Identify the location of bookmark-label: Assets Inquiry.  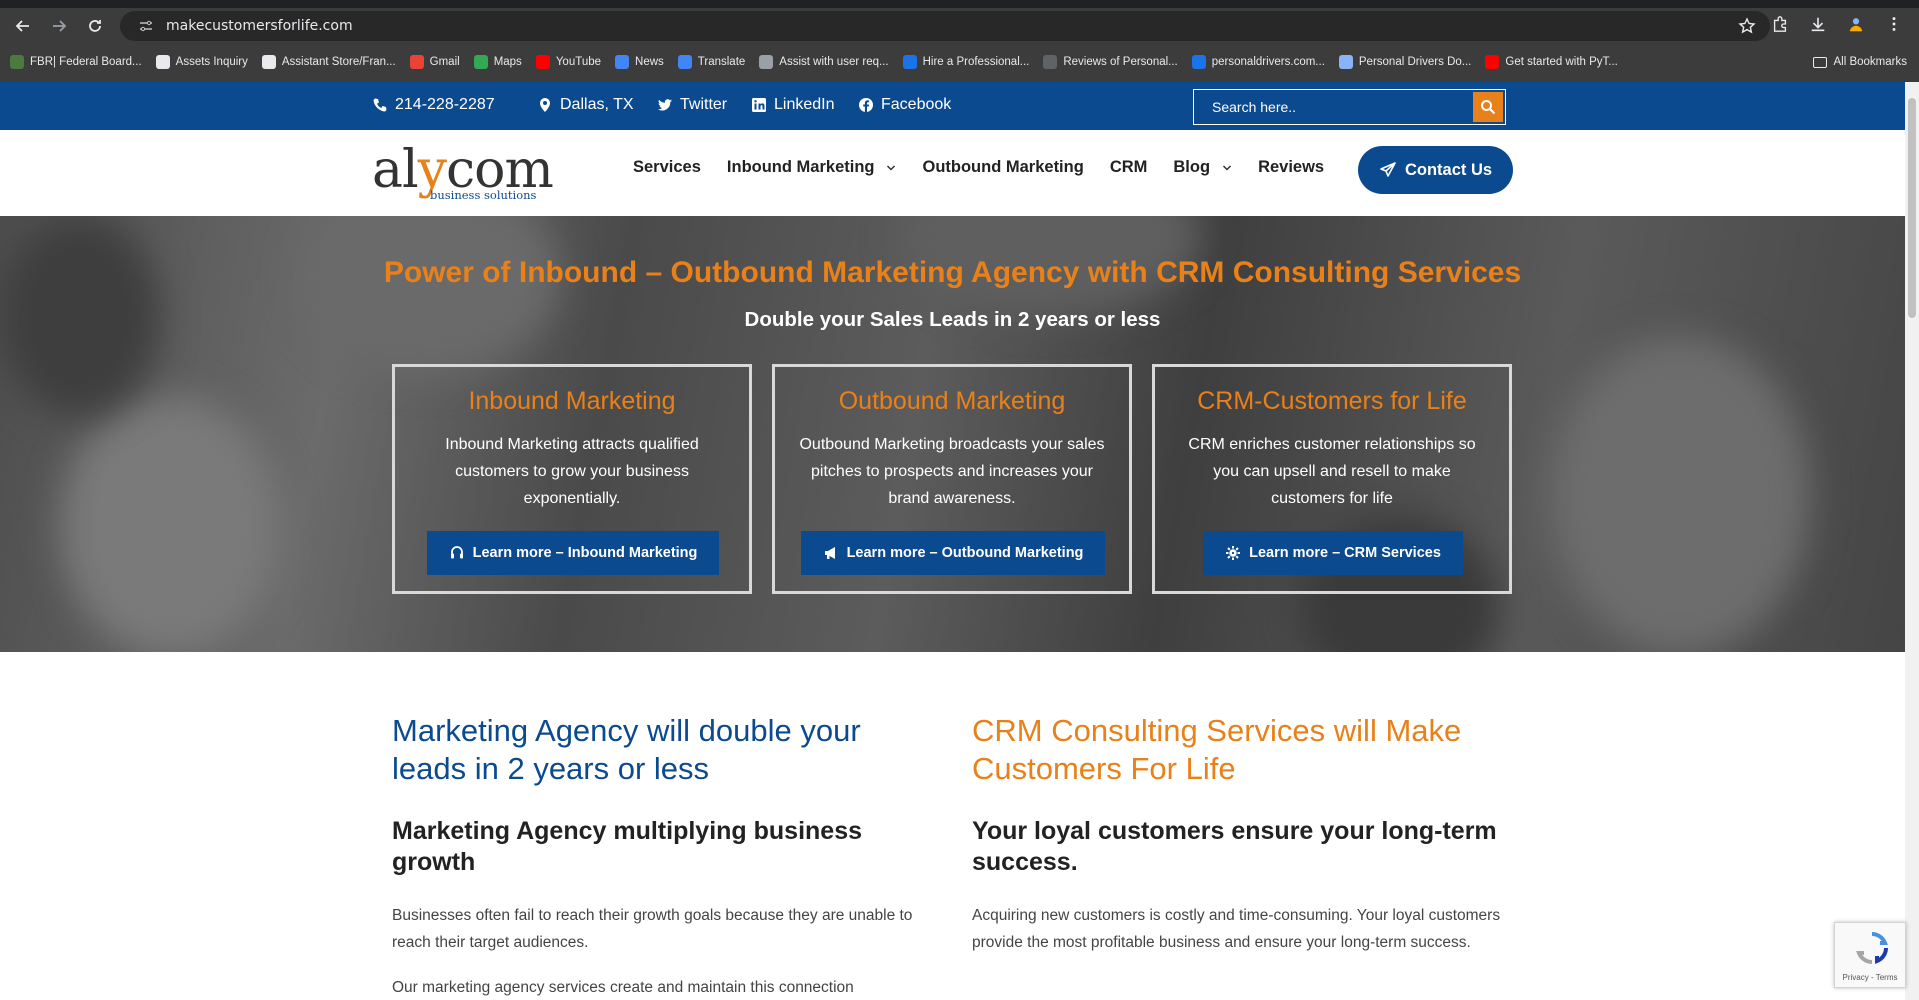
(211, 62).